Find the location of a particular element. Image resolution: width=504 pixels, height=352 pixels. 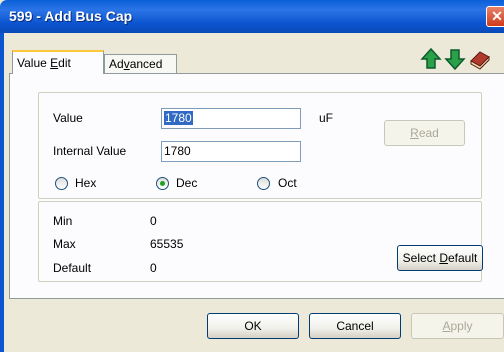

button-label-part: pply is located at coordinates (461, 326).